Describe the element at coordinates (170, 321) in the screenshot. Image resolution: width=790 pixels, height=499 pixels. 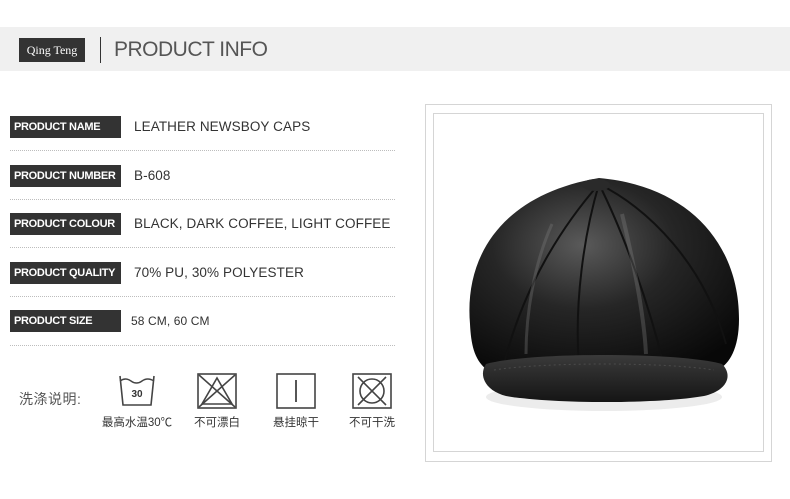
I see `product-size-value: 58 CM, 60 CM` at that location.